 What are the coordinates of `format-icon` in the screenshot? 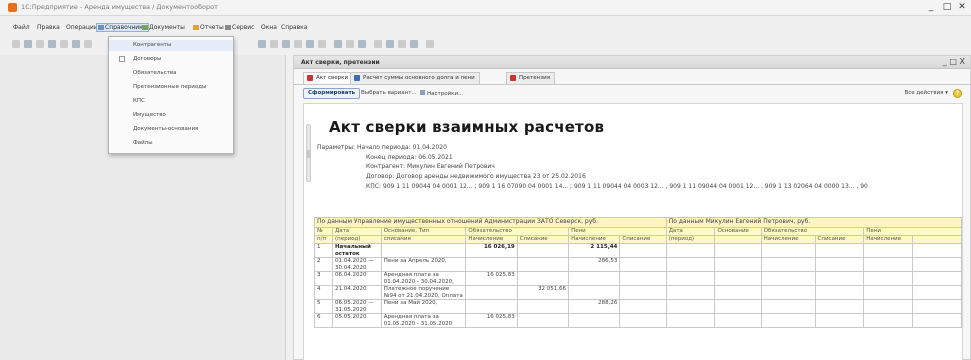 It's located at (390, 44).